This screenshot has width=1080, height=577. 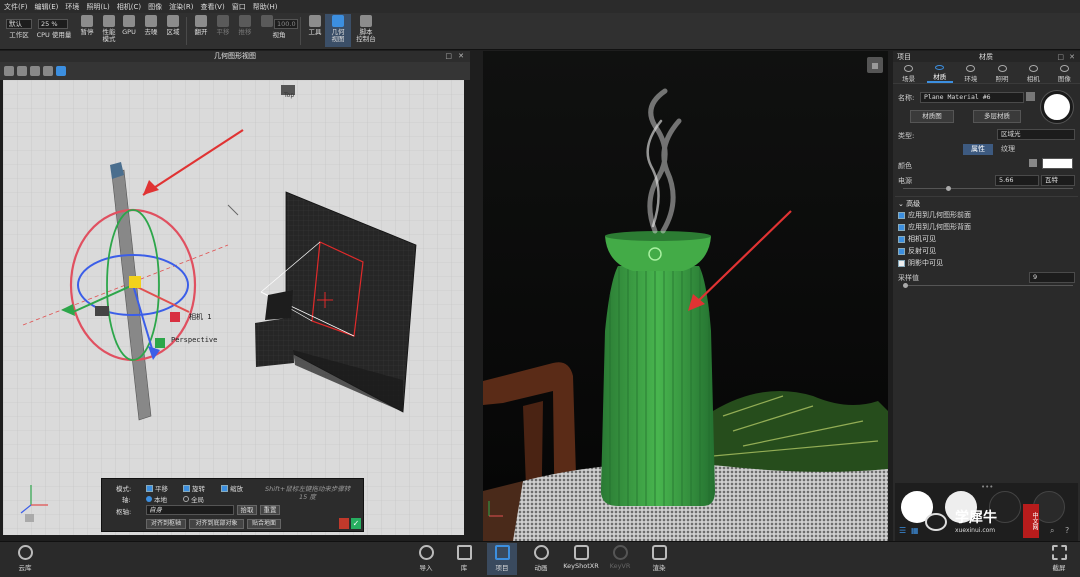 What do you see at coordinates (235, 56) in the screenshot?
I see `geometry-view-header: 几何图形视图 ✕ □` at bounding box center [235, 56].